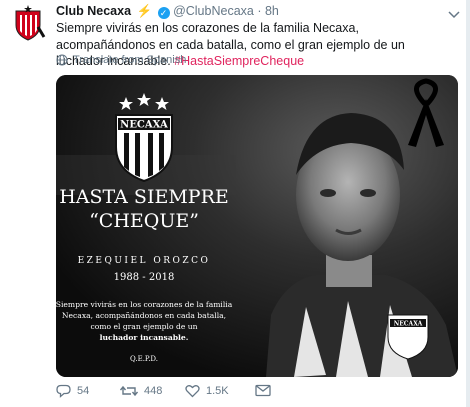  I want to click on reply-icon, so click(63, 391).